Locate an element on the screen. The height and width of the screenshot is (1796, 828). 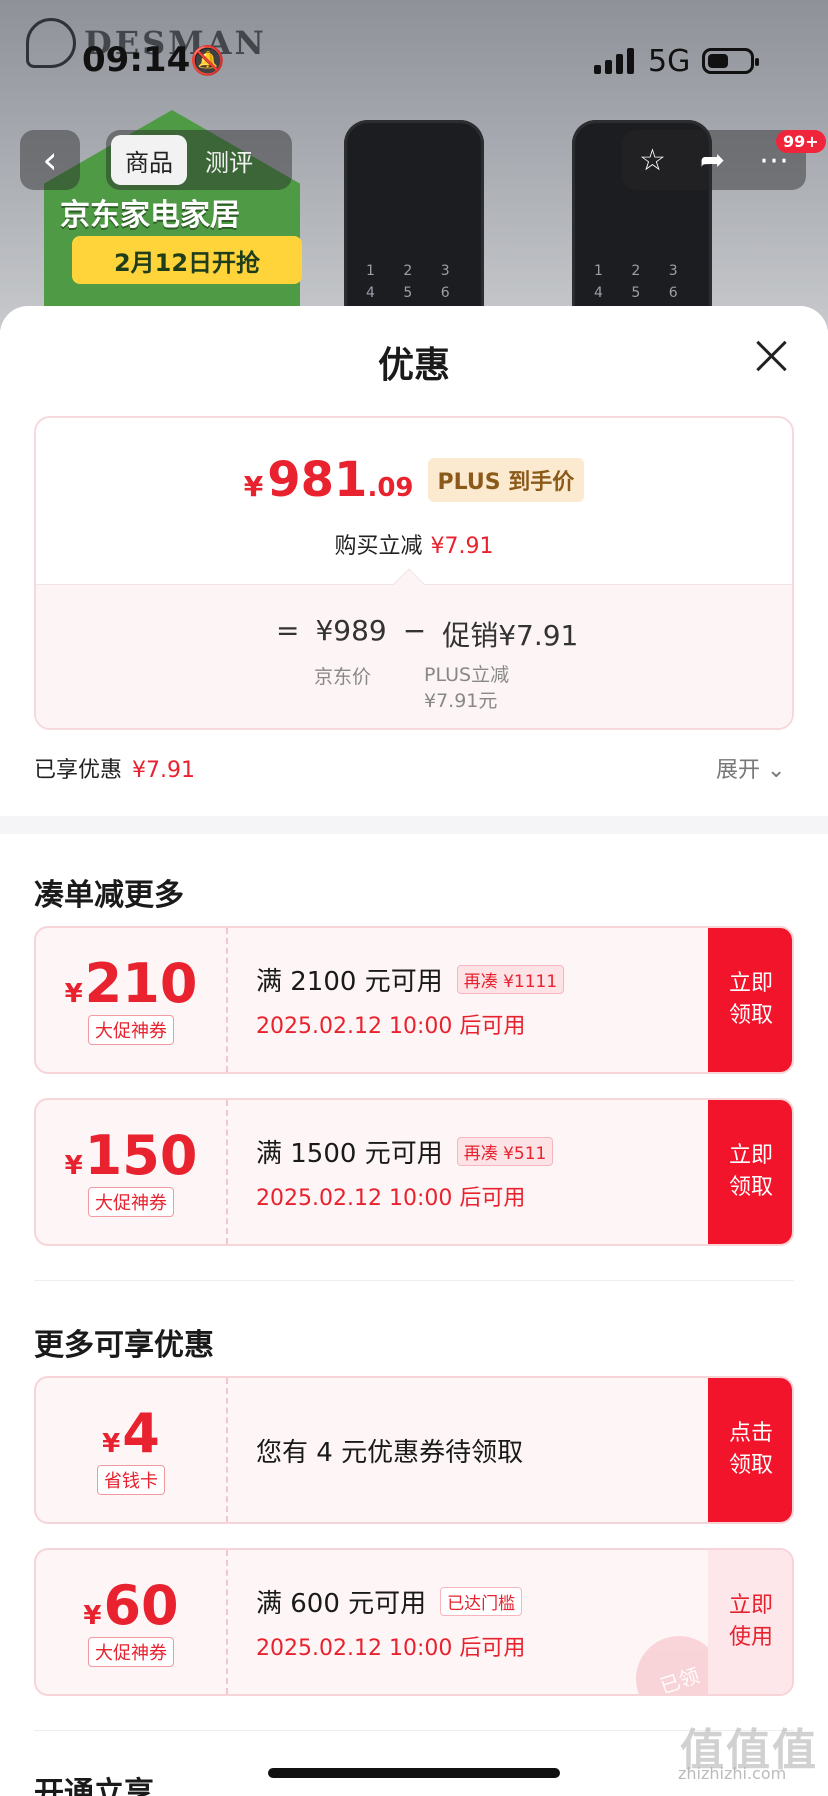
share-icon: ➦ is located at coordinates (712, 160).